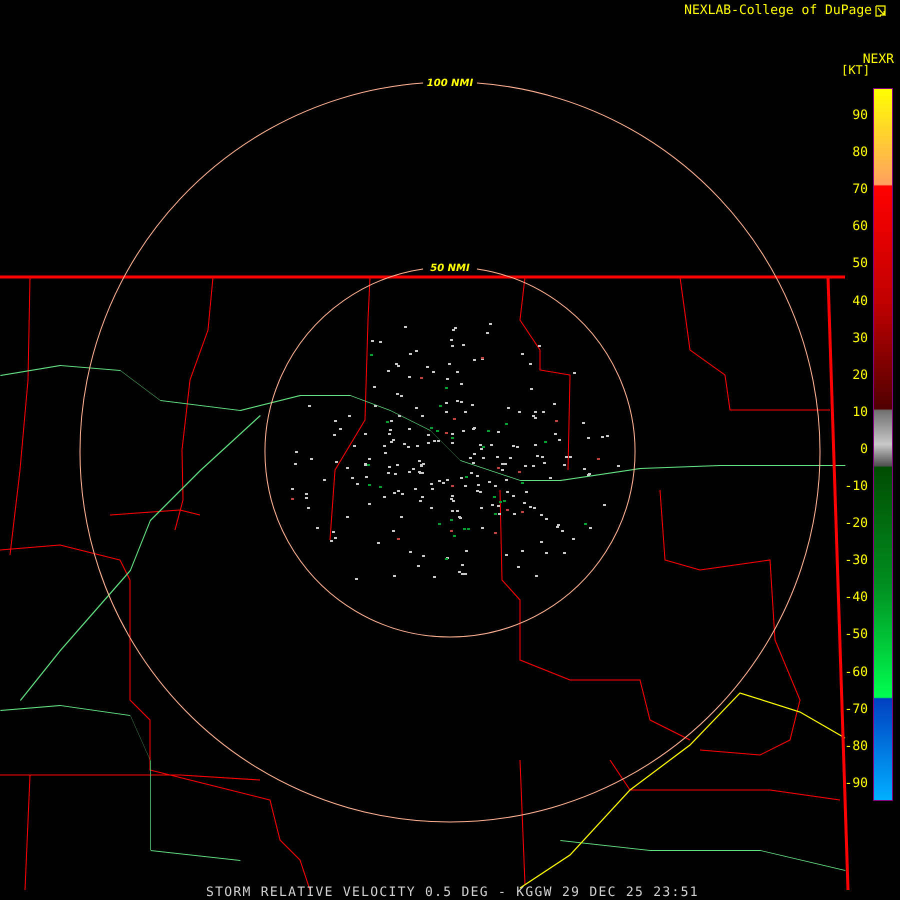 The height and width of the screenshot is (900, 900). I want to click on scale-tick-label: -10, so click(856, 487).